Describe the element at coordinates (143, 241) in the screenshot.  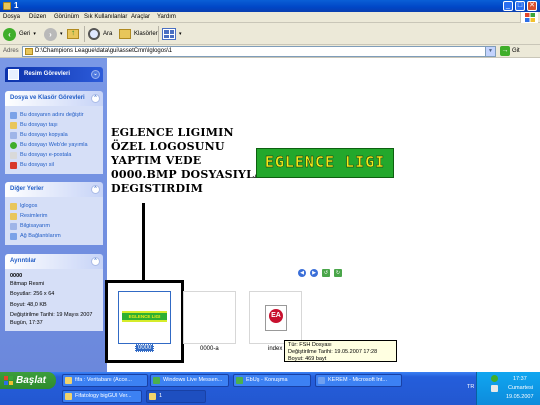
I see `annotation-line` at that location.